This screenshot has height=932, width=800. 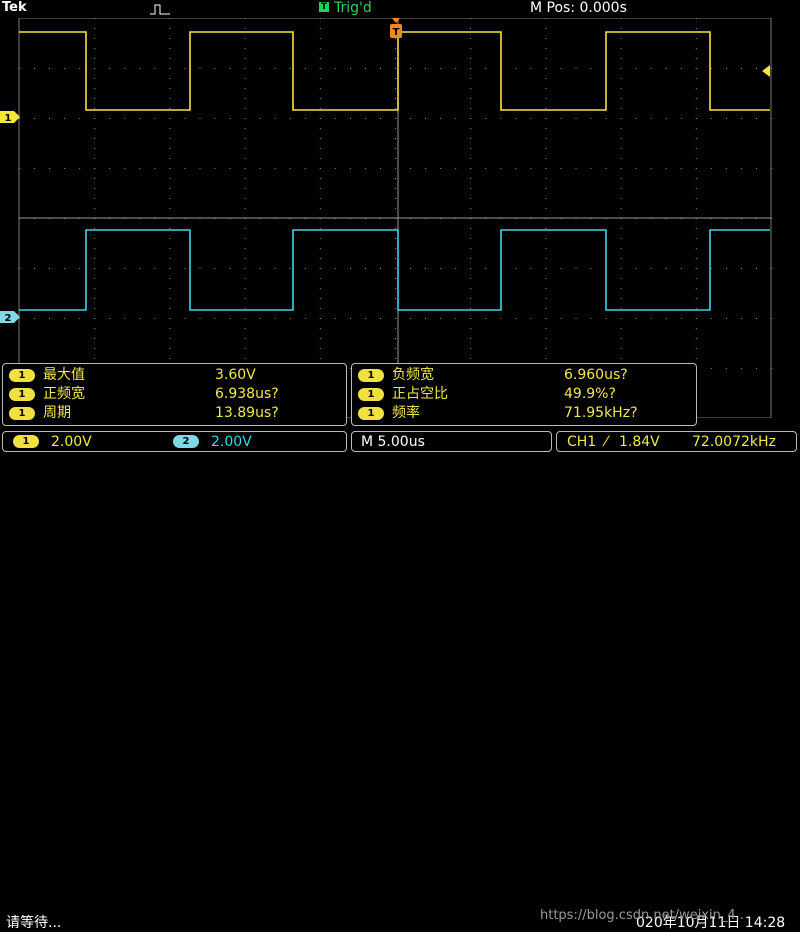 What do you see at coordinates (451, 441) in the screenshot?
I see `timebase-panel: M 5.00us` at bounding box center [451, 441].